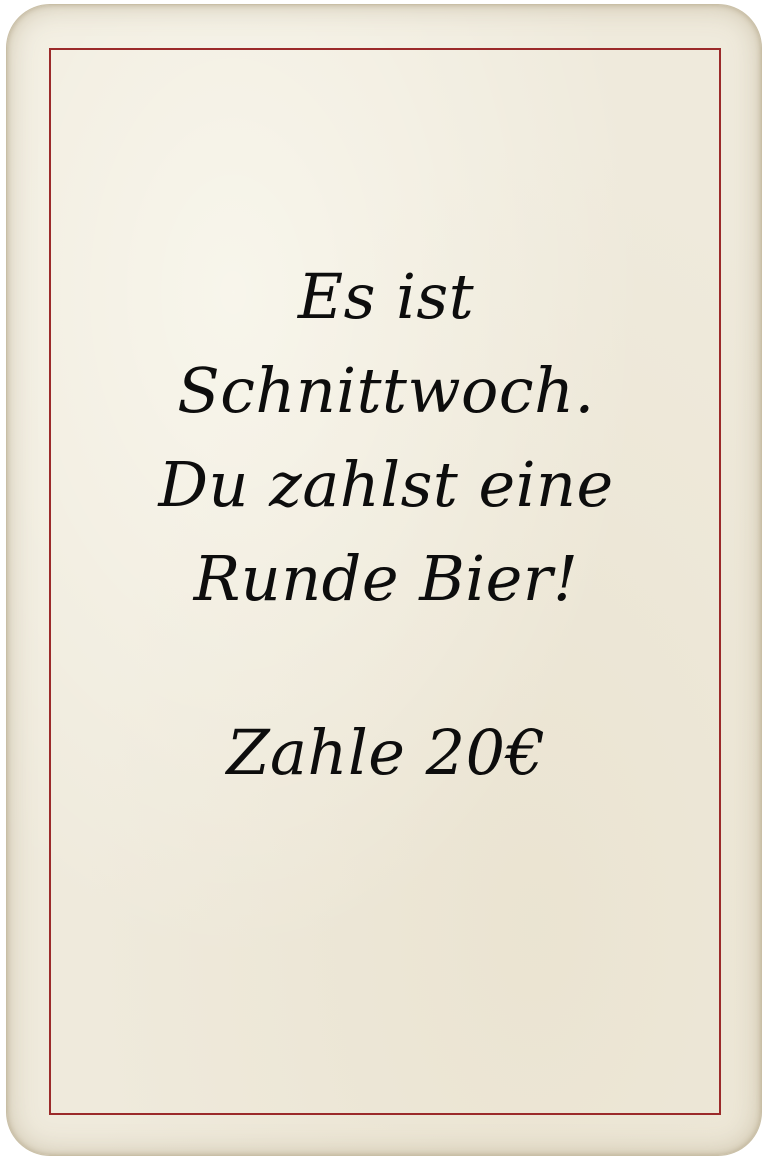 This screenshot has width=772, height=1166. What do you see at coordinates (386, 484) in the screenshot?
I see `card-message-line: Du zahlst eine` at bounding box center [386, 484].